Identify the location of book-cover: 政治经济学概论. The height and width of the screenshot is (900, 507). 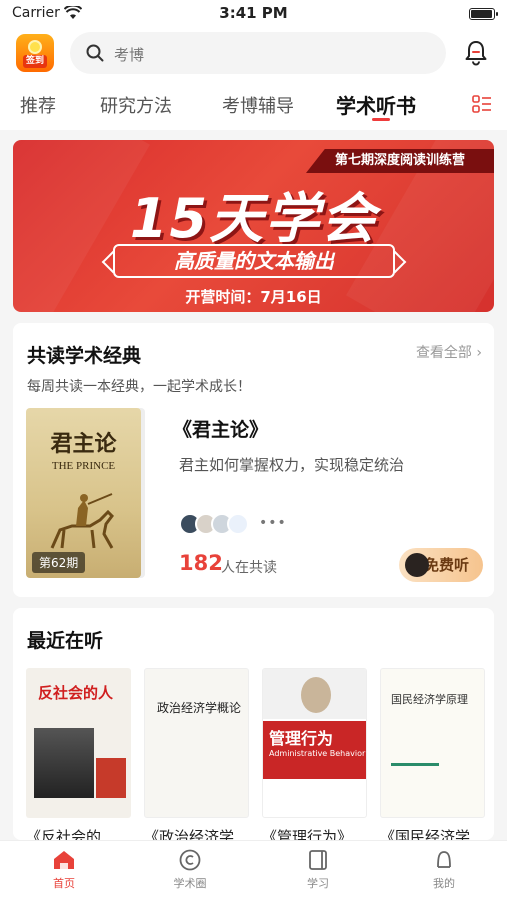
(196, 743).